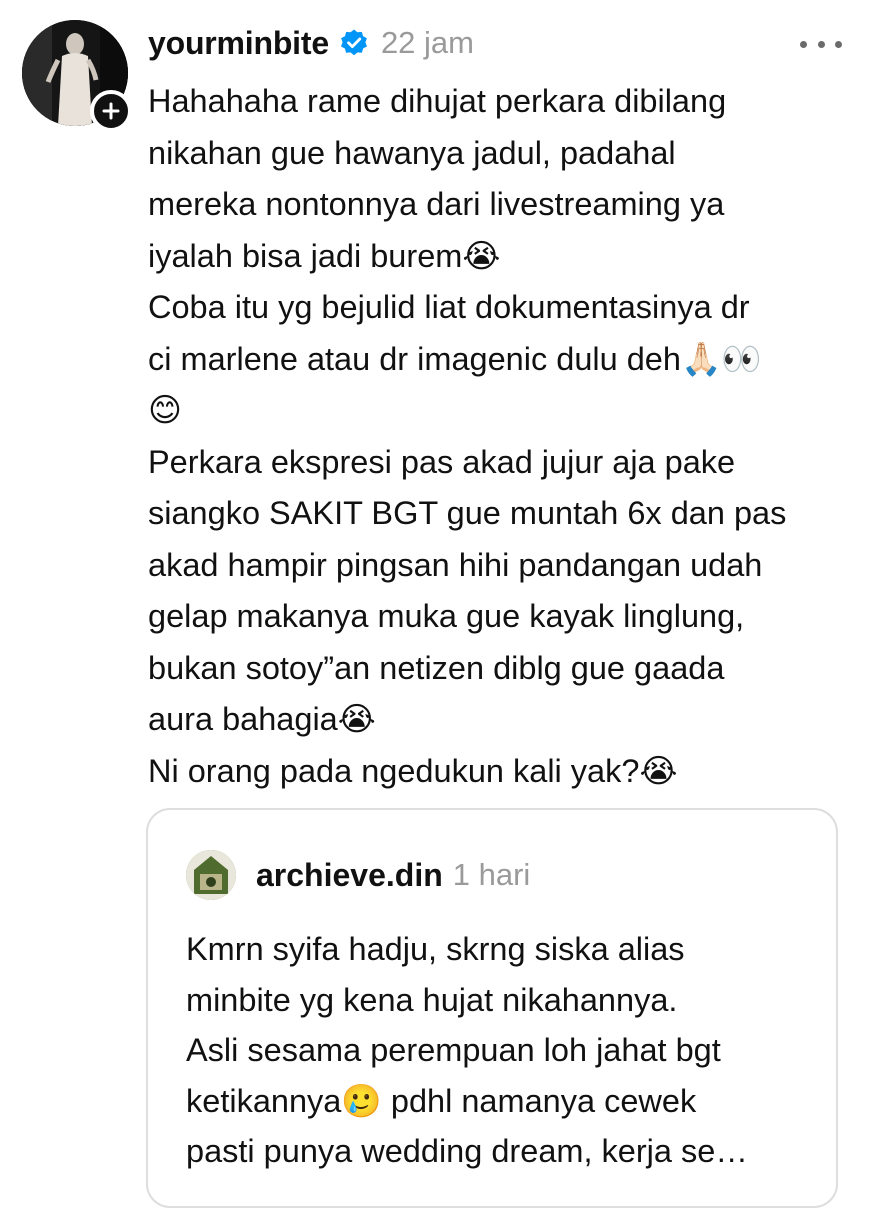  I want to click on quoted-username: archieve.din, so click(349, 875).